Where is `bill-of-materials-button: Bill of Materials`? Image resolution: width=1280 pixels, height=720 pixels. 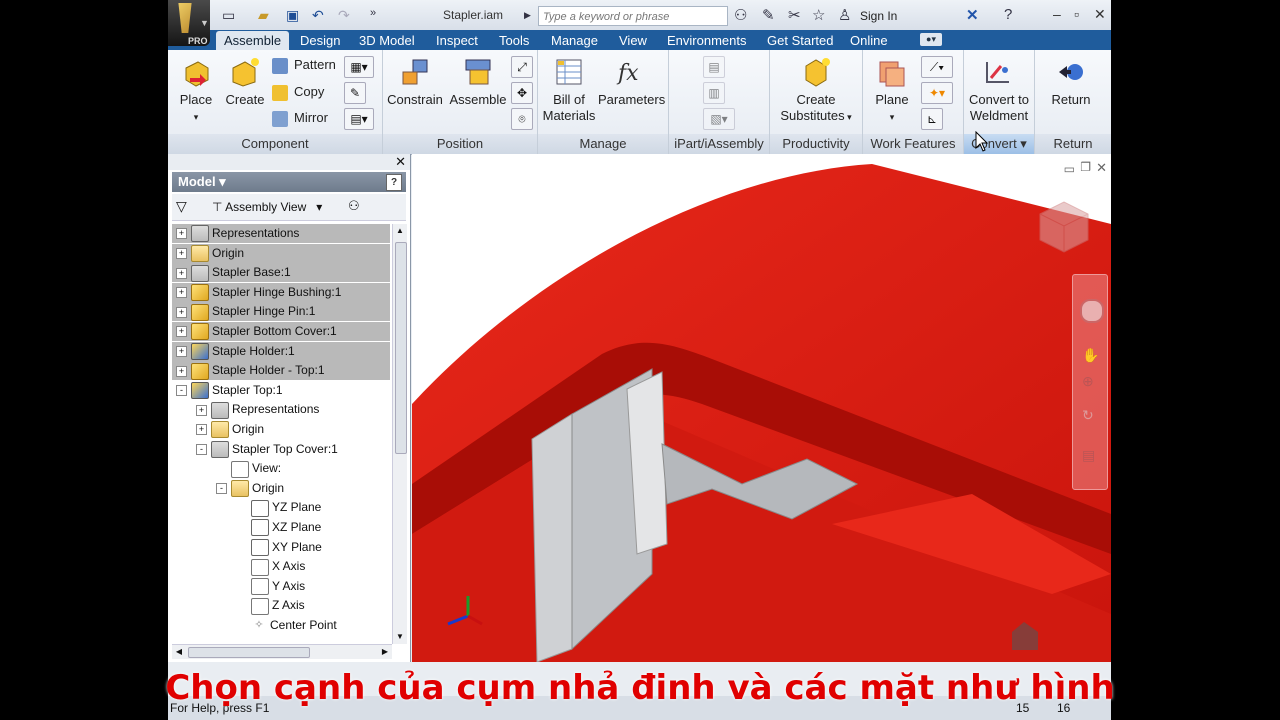
bill-of-materials-button: Bill of Materials is located at coordinates (569, 90).